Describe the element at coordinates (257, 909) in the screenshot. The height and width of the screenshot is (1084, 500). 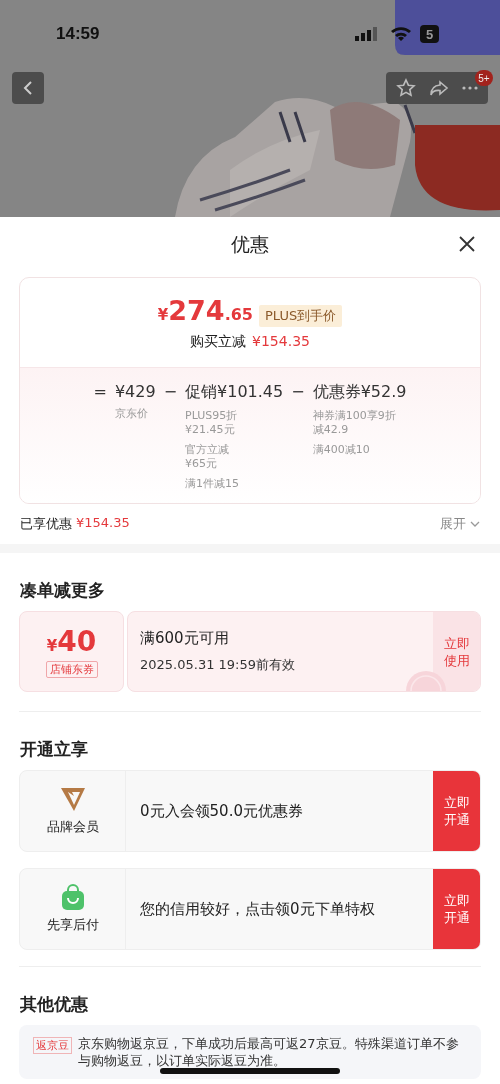
I see `offer-text: 您的信用较好，点击领0元下单特权` at that location.